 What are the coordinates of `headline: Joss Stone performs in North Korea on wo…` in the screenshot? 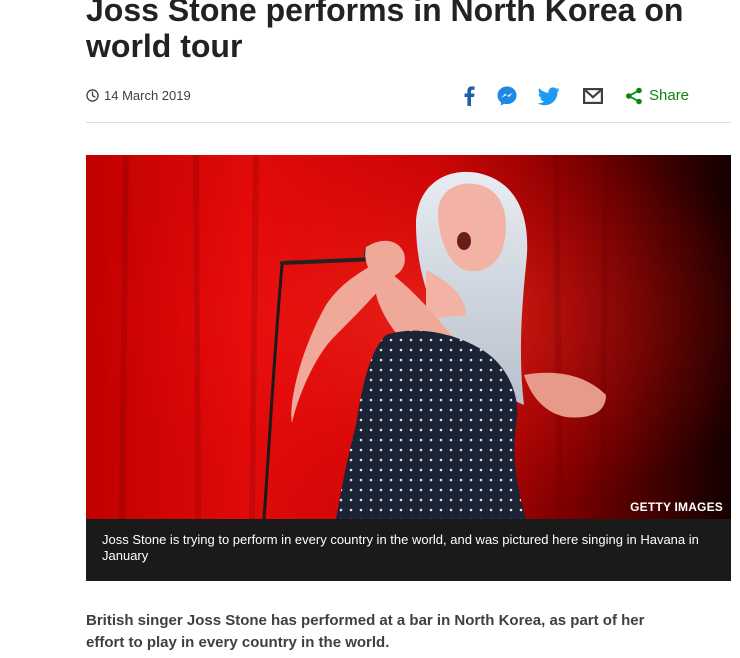 It's located at (385, 32).